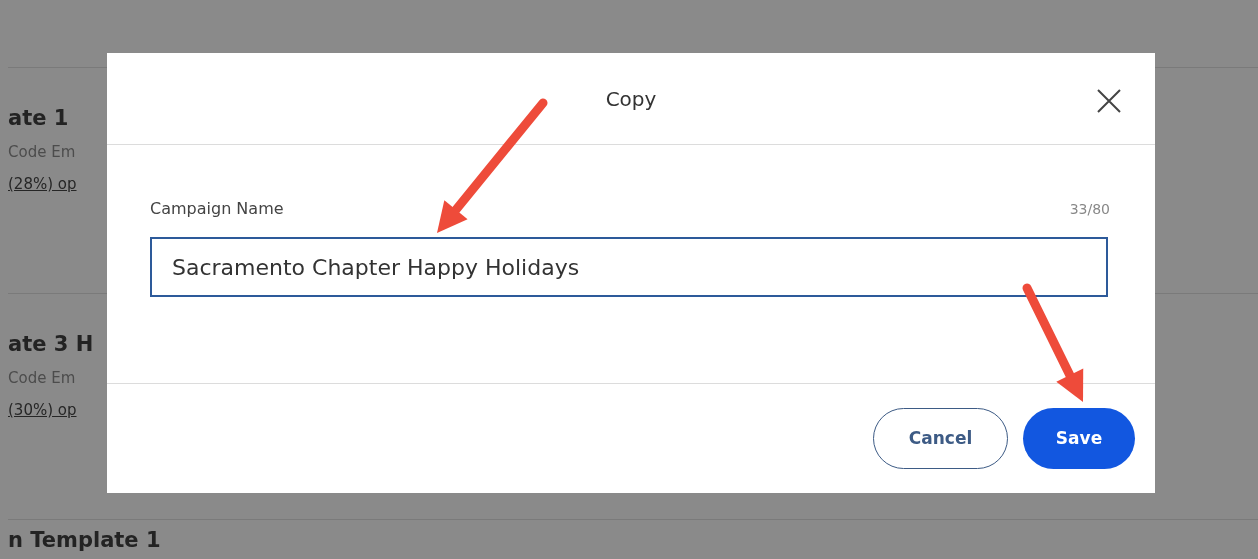 The width and height of the screenshot is (1258, 559). What do you see at coordinates (39, 119) in the screenshot?
I see `campaign-title: ate 1` at bounding box center [39, 119].